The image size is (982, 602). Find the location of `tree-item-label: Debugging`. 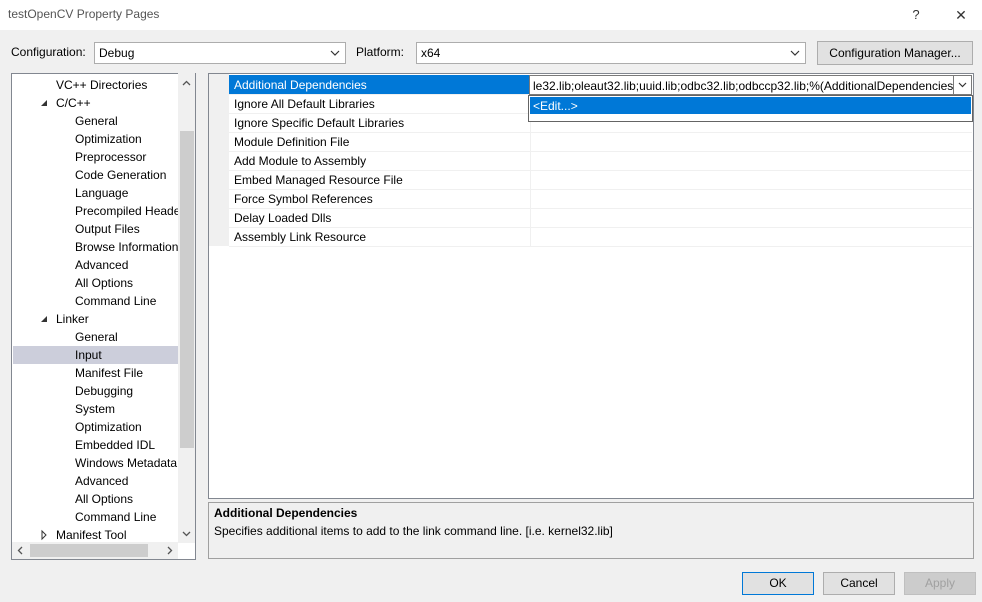

tree-item-label: Debugging is located at coordinates (104, 391).